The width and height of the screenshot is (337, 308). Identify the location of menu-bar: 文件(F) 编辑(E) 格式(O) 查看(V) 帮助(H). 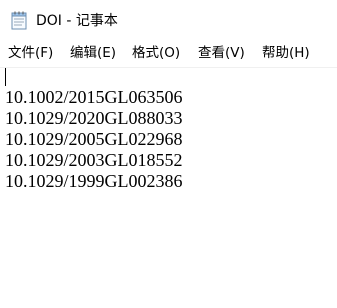
(168, 53).